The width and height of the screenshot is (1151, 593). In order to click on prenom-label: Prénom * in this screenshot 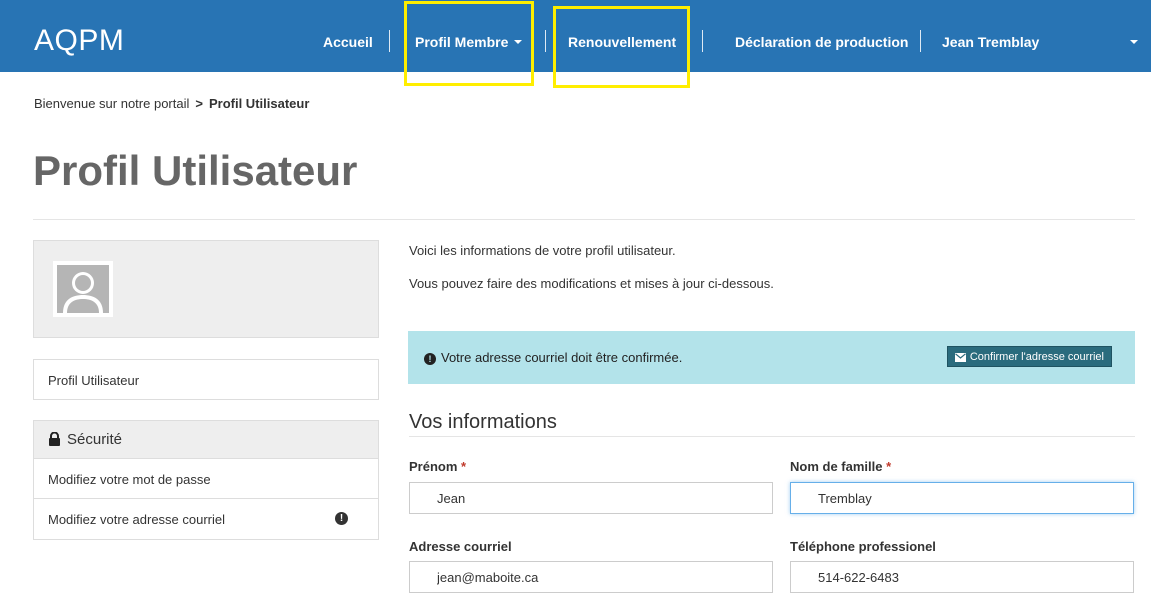, I will do `click(437, 466)`.